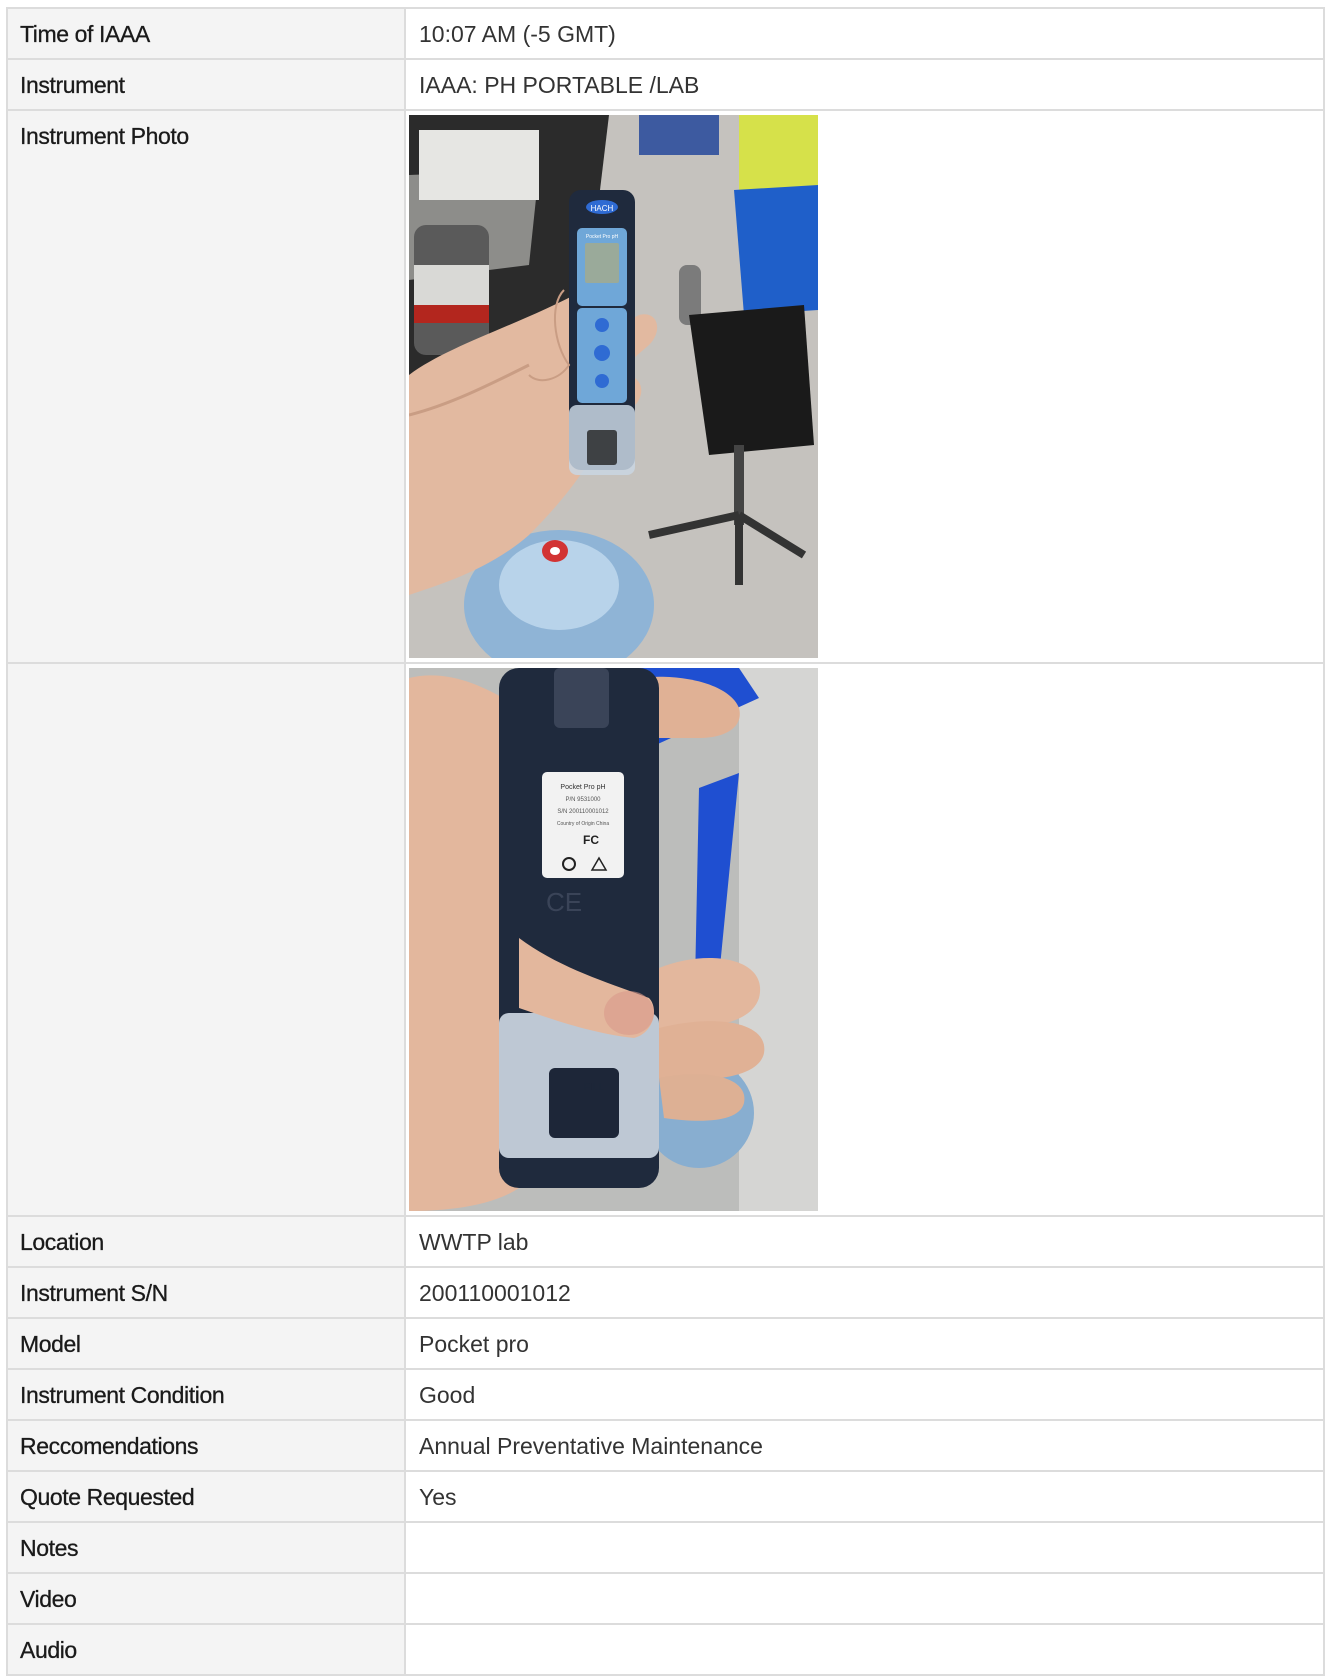  I want to click on label-cell: Instrument, so click(206, 84).